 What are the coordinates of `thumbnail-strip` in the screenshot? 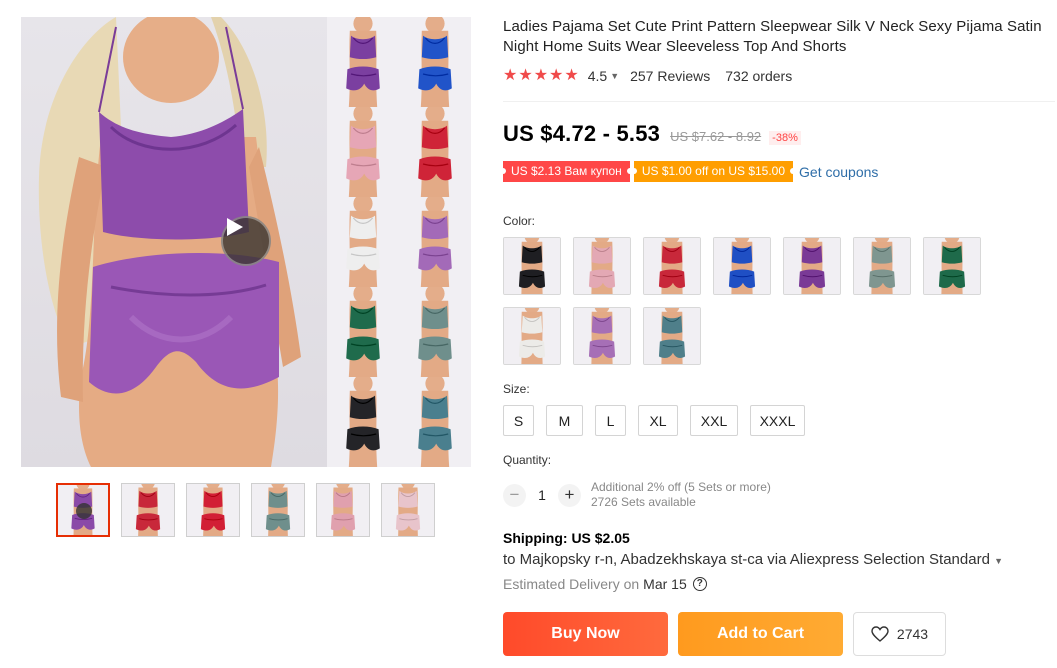 It's located at (245, 510).